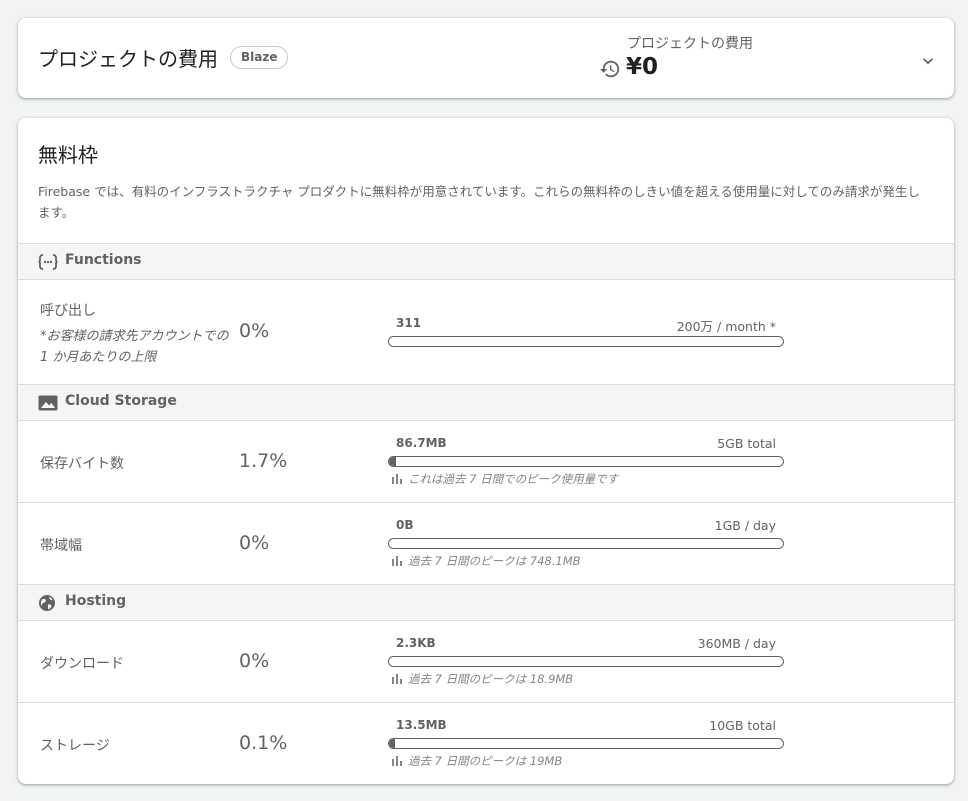 This screenshot has height=801, width=968. Describe the element at coordinates (486, 261) in the screenshot. I see `section-header-functions: Functions` at that location.